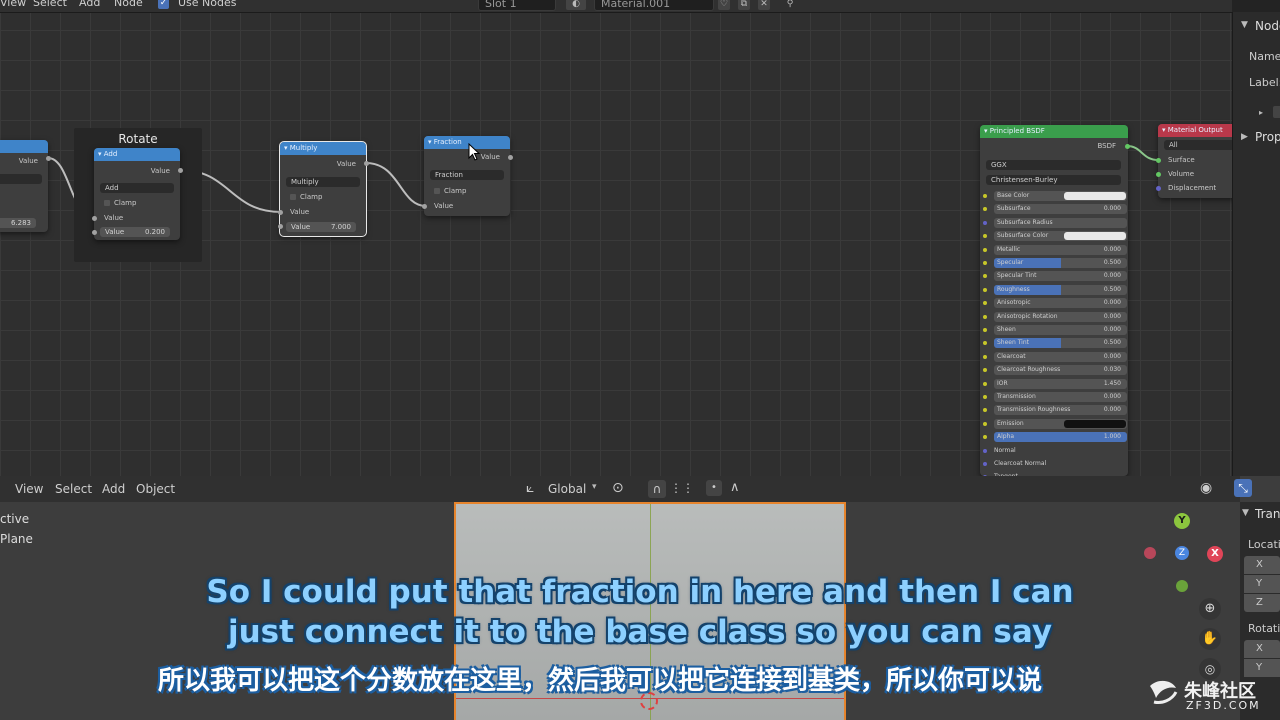 The image size is (1280, 720). What do you see at coordinates (1055, 437) in the screenshot?
I see `principled-input-row: Alpha 1.000` at bounding box center [1055, 437].